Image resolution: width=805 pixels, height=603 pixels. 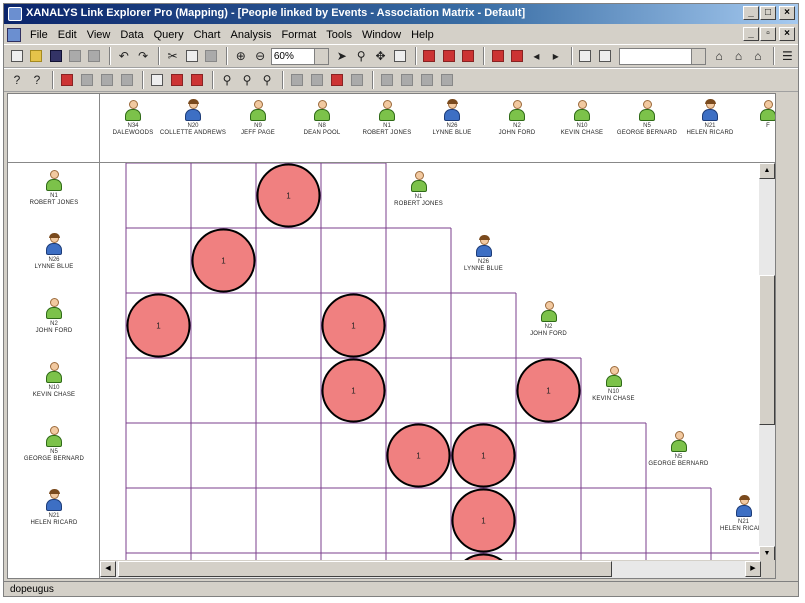 I want to click on column-header-person: N26 LYNNE BLUE, so click(x=452, y=118).